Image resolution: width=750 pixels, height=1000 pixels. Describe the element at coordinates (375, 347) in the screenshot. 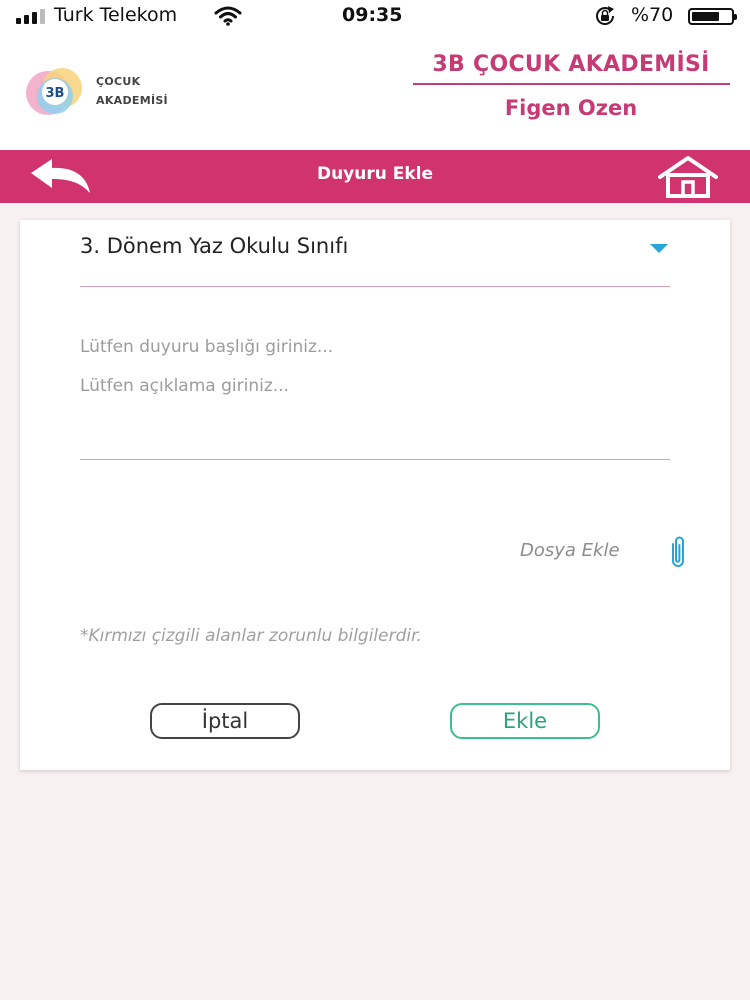

I see `announcement-title-input` at that location.